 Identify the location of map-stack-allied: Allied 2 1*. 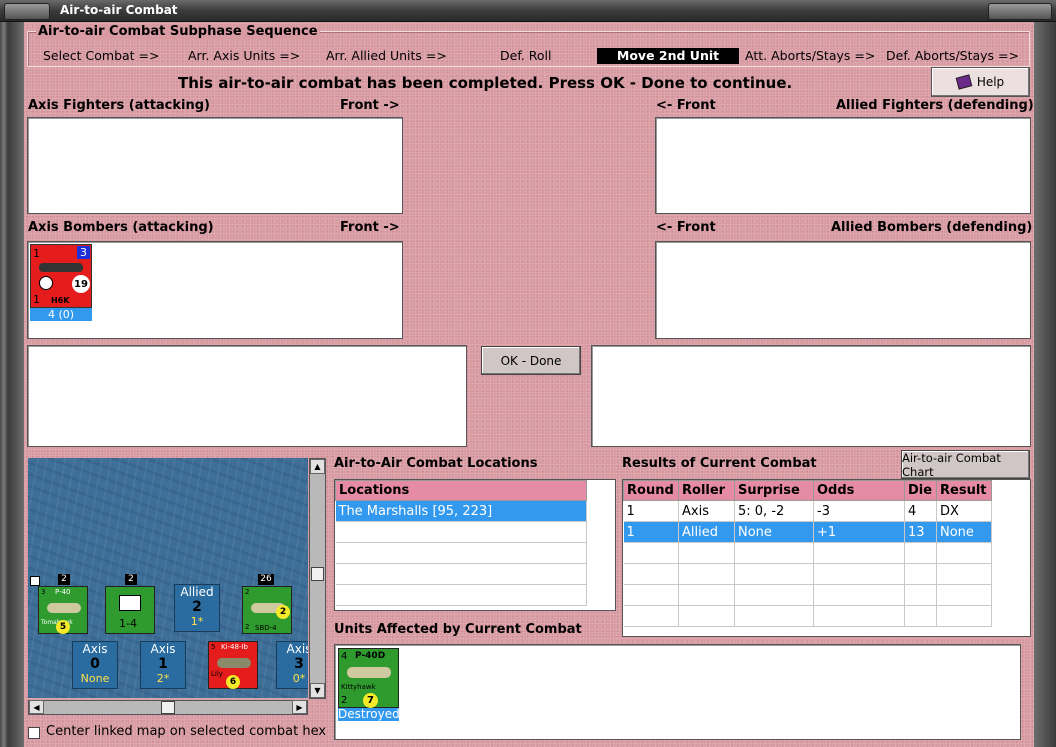
(197, 608).